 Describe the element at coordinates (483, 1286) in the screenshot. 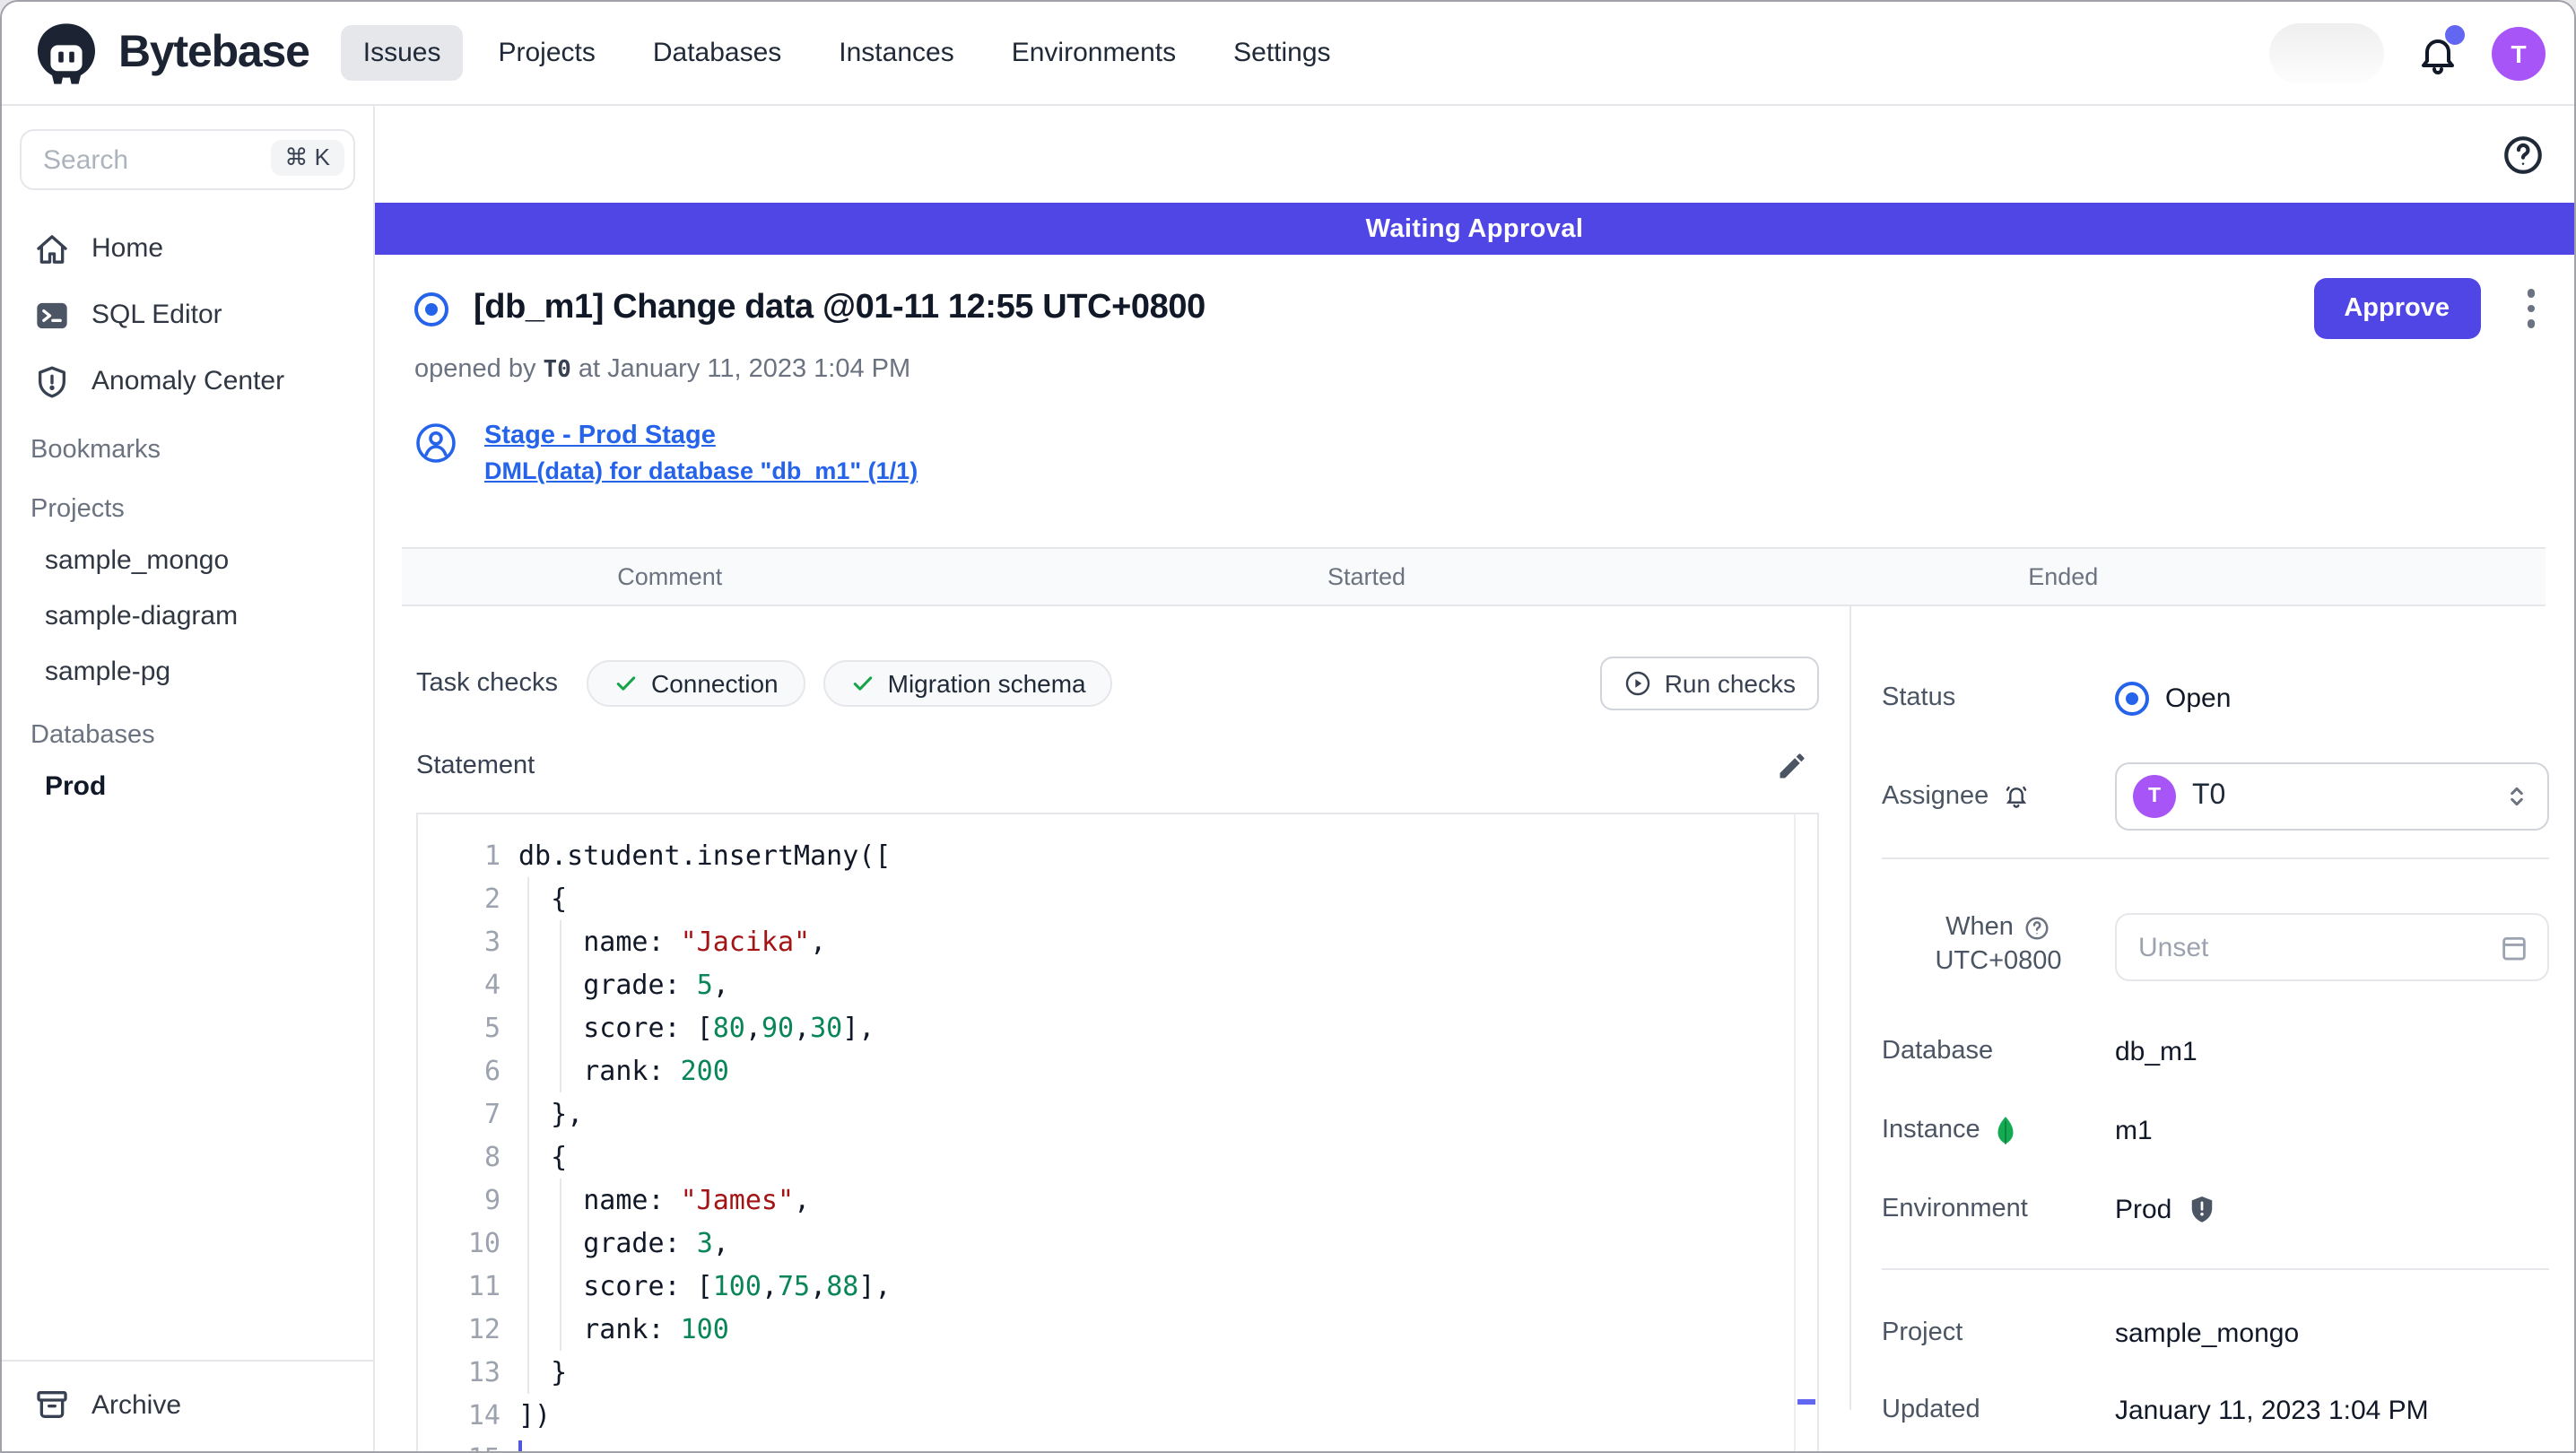

I see `line-number: 11` at that location.